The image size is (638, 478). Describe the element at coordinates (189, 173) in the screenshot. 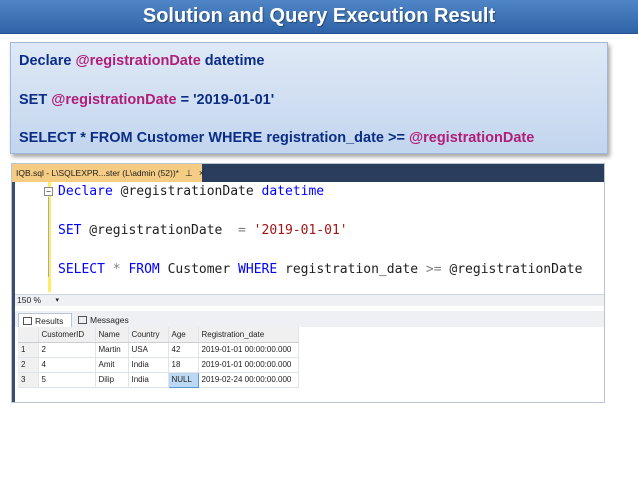

I see `pin-icon: ⊥` at that location.